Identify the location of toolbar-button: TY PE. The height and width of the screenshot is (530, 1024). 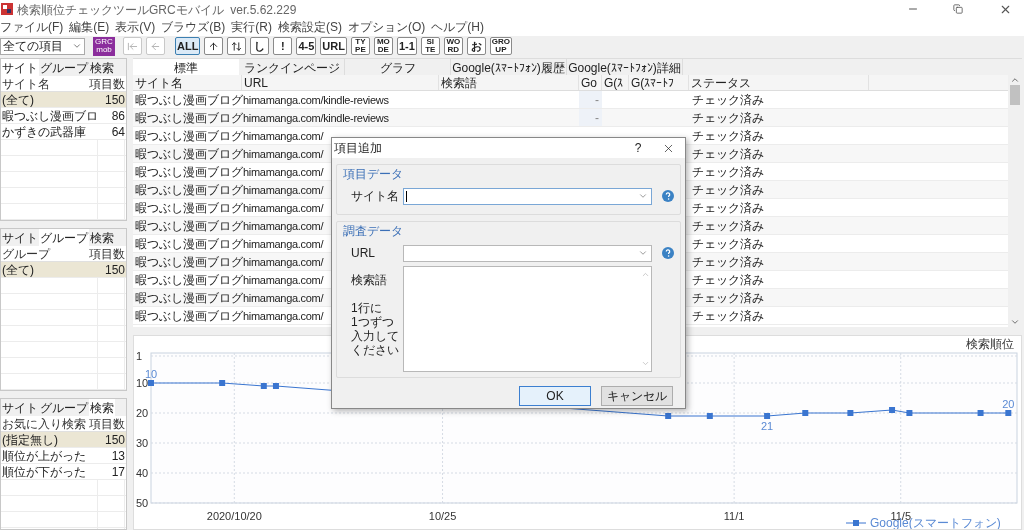
(360, 46).